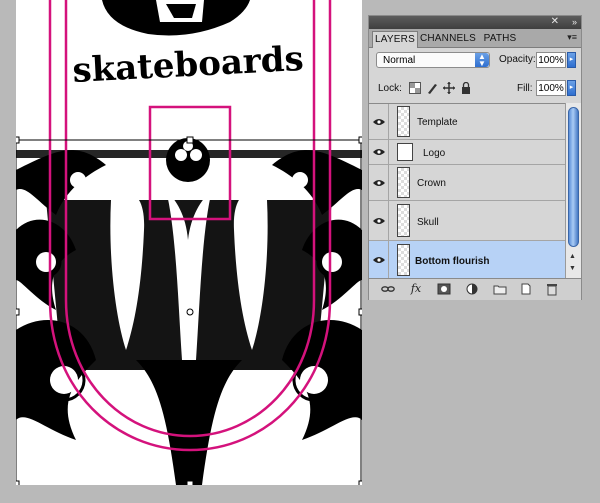 The width and height of the screenshot is (600, 503). Describe the element at coordinates (552, 289) in the screenshot. I see `trash-icon` at that location.